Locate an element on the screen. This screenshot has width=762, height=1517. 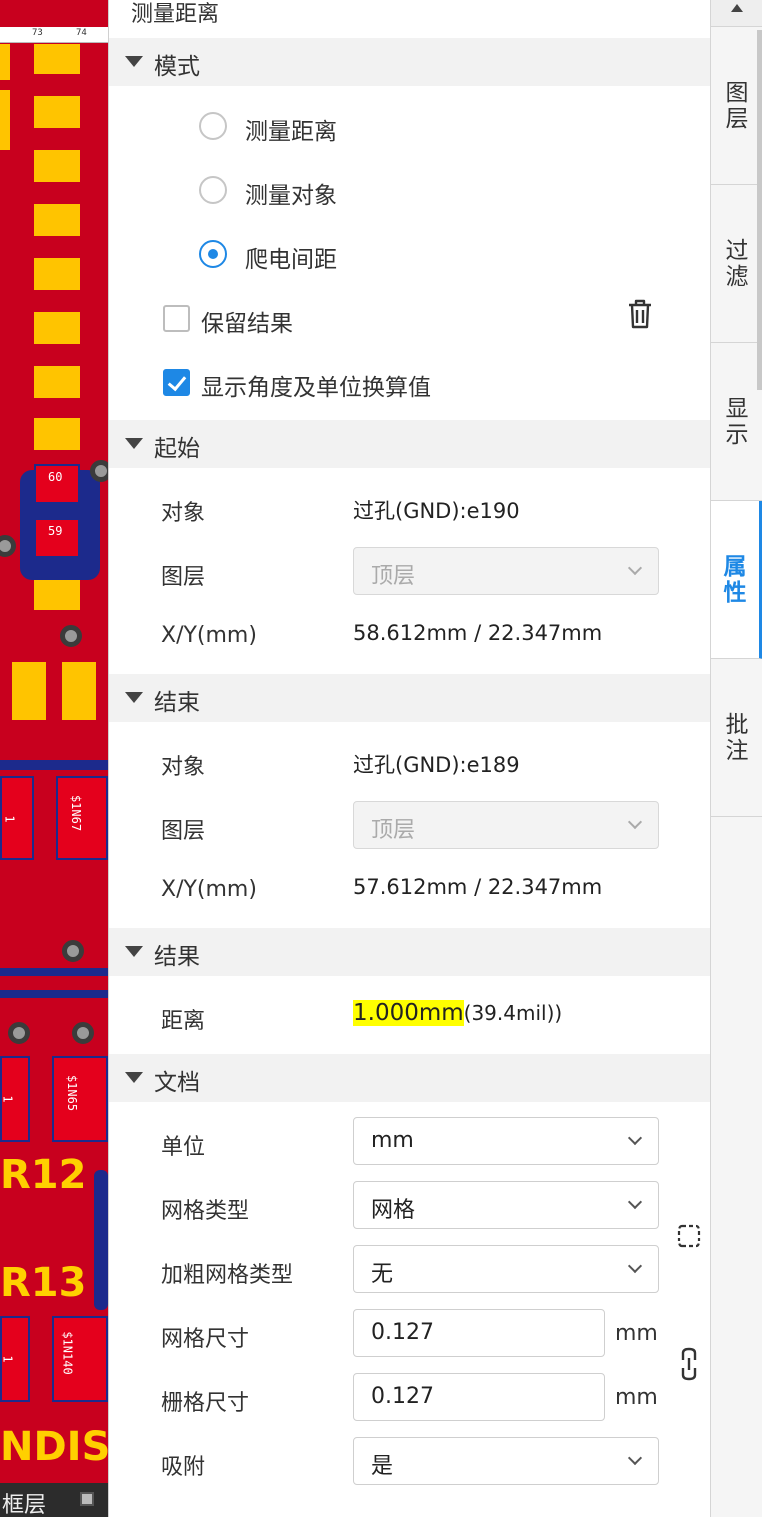
collapse-up-icon is located at coordinates (736, 13).